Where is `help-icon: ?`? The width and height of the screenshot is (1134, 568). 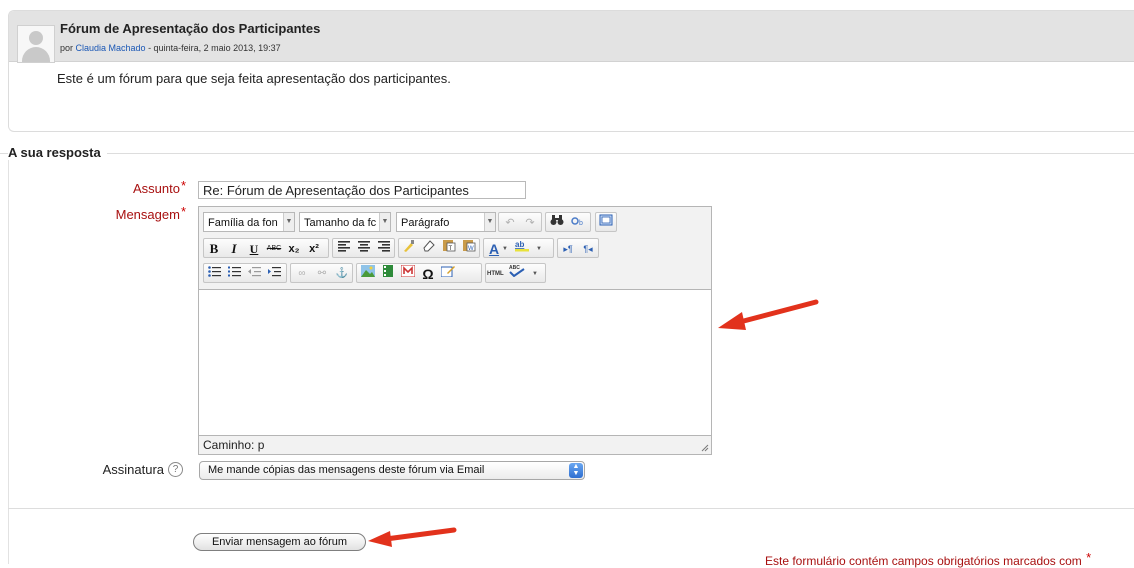 help-icon: ? is located at coordinates (175, 469).